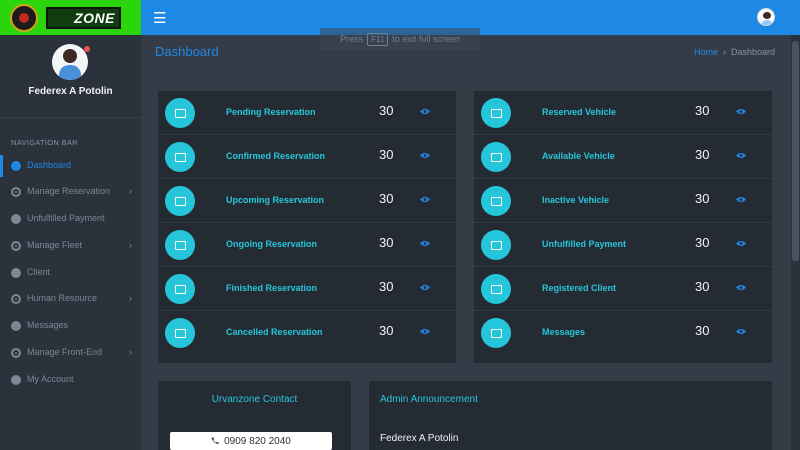 The image size is (800, 450). I want to click on sidebar-item-label: Human Resource, so click(62, 298).